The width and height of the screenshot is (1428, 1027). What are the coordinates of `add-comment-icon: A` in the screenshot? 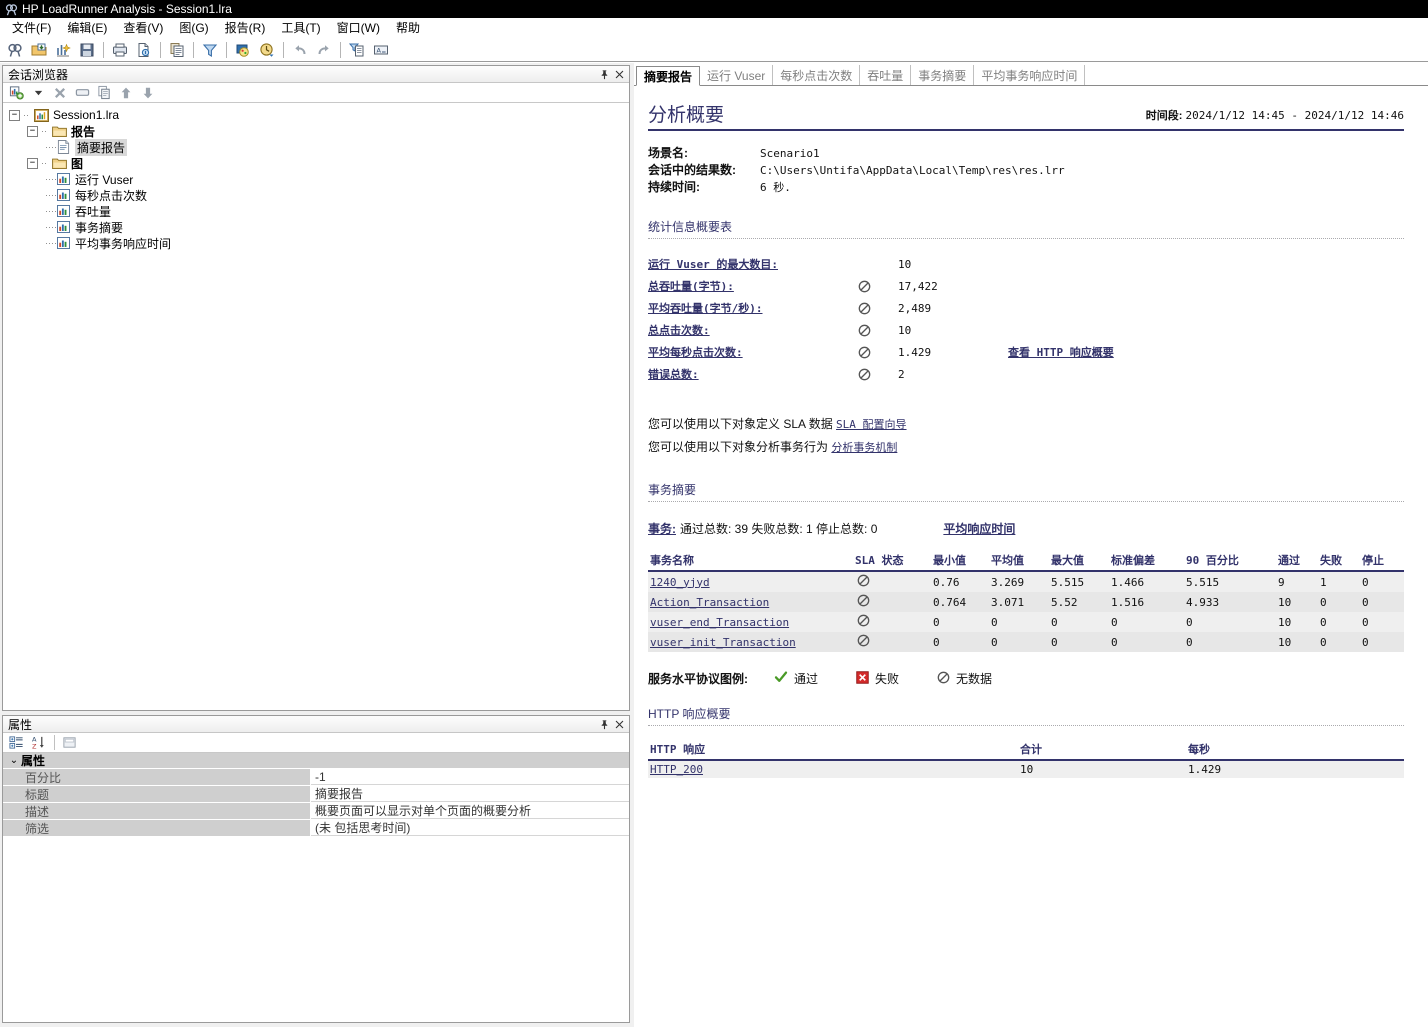 It's located at (381, 50).